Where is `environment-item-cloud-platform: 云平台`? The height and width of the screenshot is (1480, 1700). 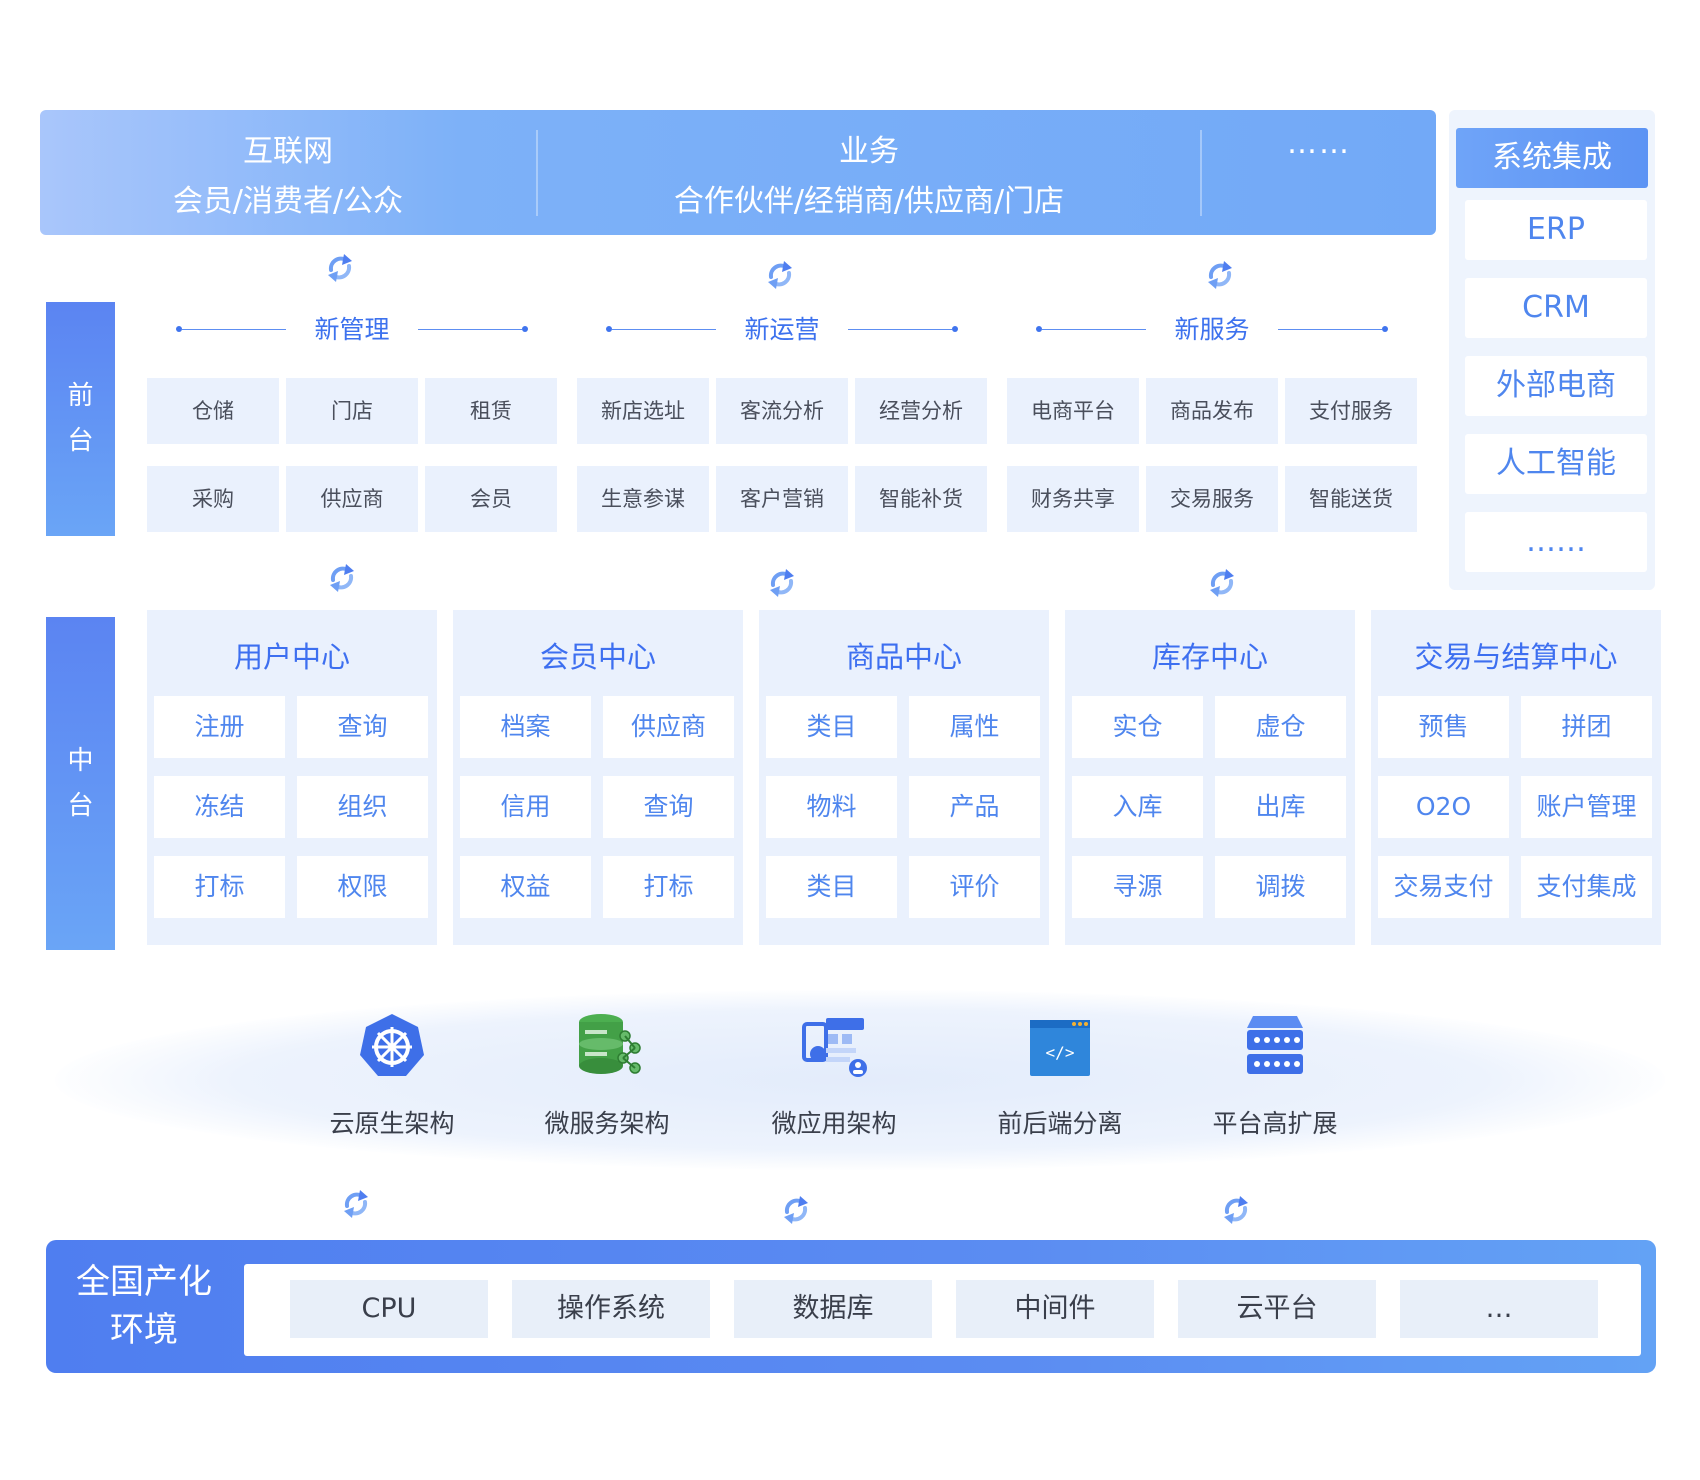 environment-item-cloud-platform: 云平台 is located at coordinates (1277, 1309).